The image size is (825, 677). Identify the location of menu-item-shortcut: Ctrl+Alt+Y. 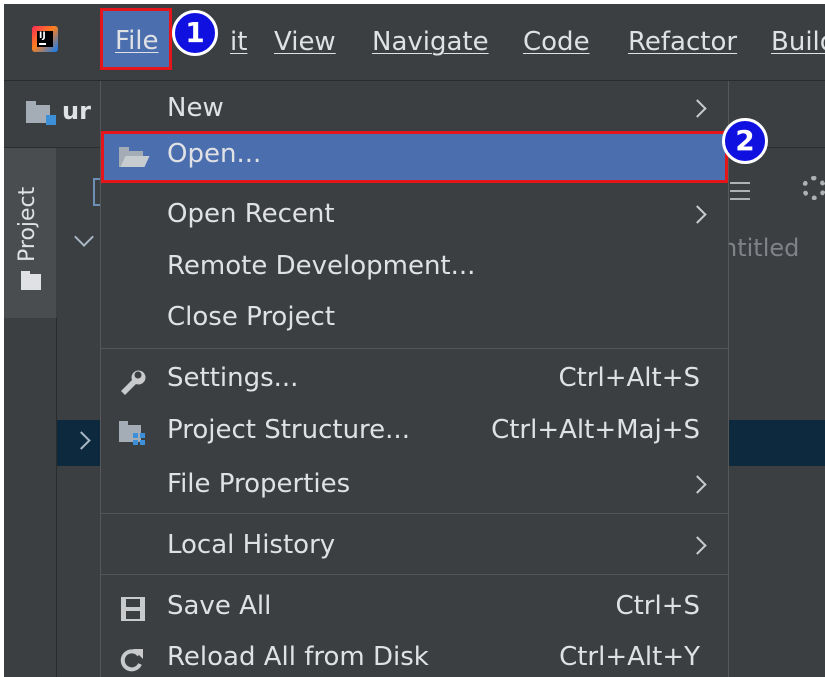
(629, 657).